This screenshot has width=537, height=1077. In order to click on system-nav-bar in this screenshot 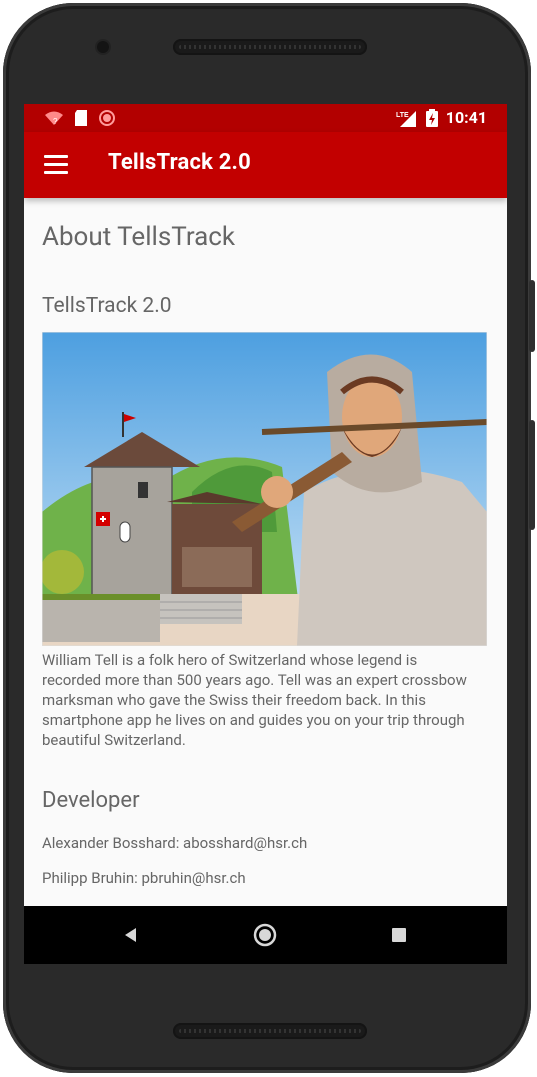, I will do `click(265, 935)`.